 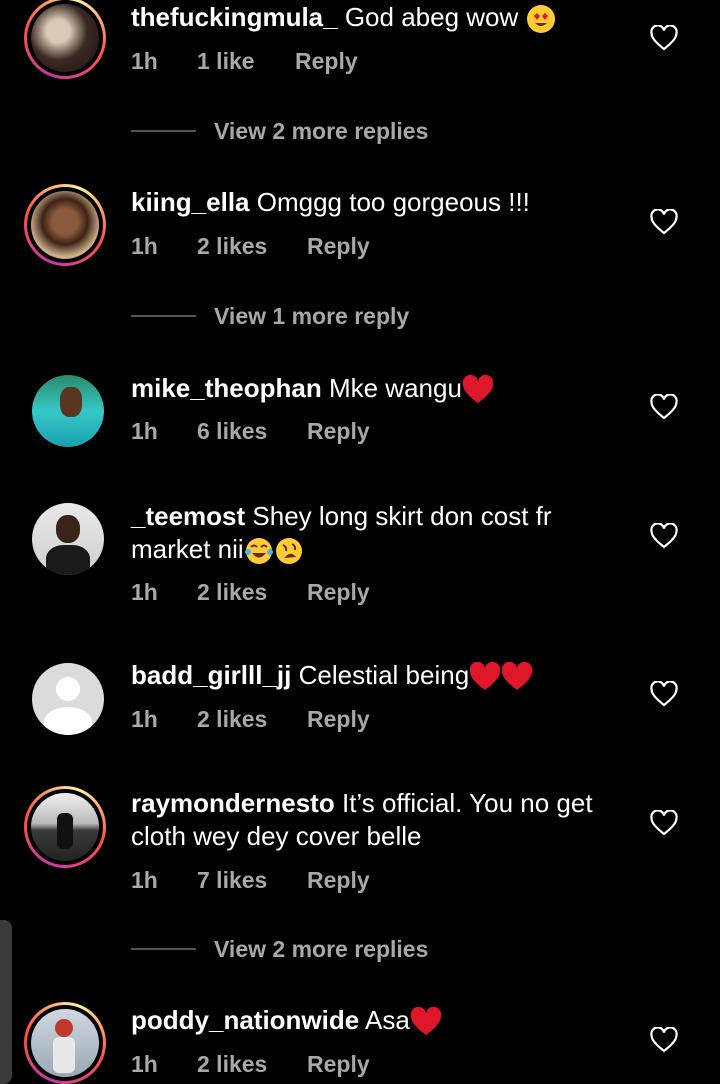 I want to click on tears-of-joy-emoji, so click(x=258, y=551).